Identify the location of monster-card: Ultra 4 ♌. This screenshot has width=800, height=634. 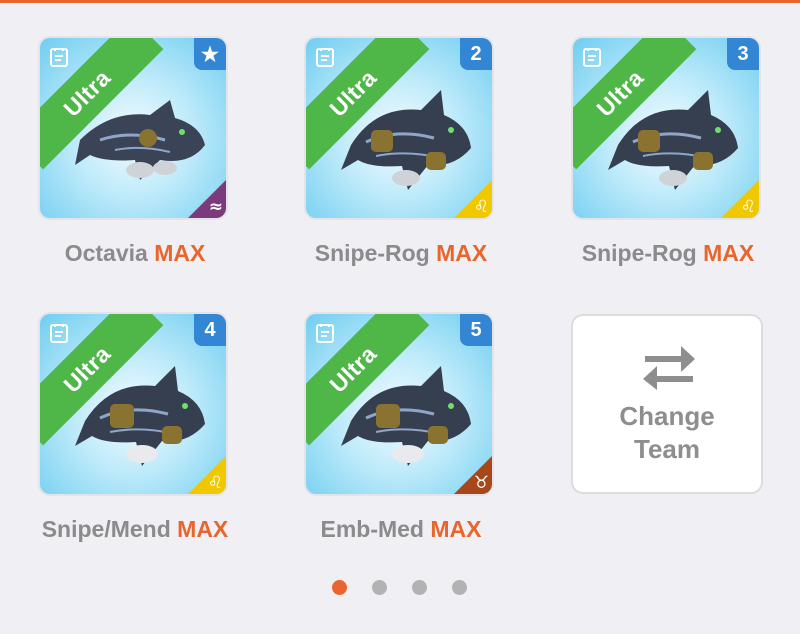
(133, 404).